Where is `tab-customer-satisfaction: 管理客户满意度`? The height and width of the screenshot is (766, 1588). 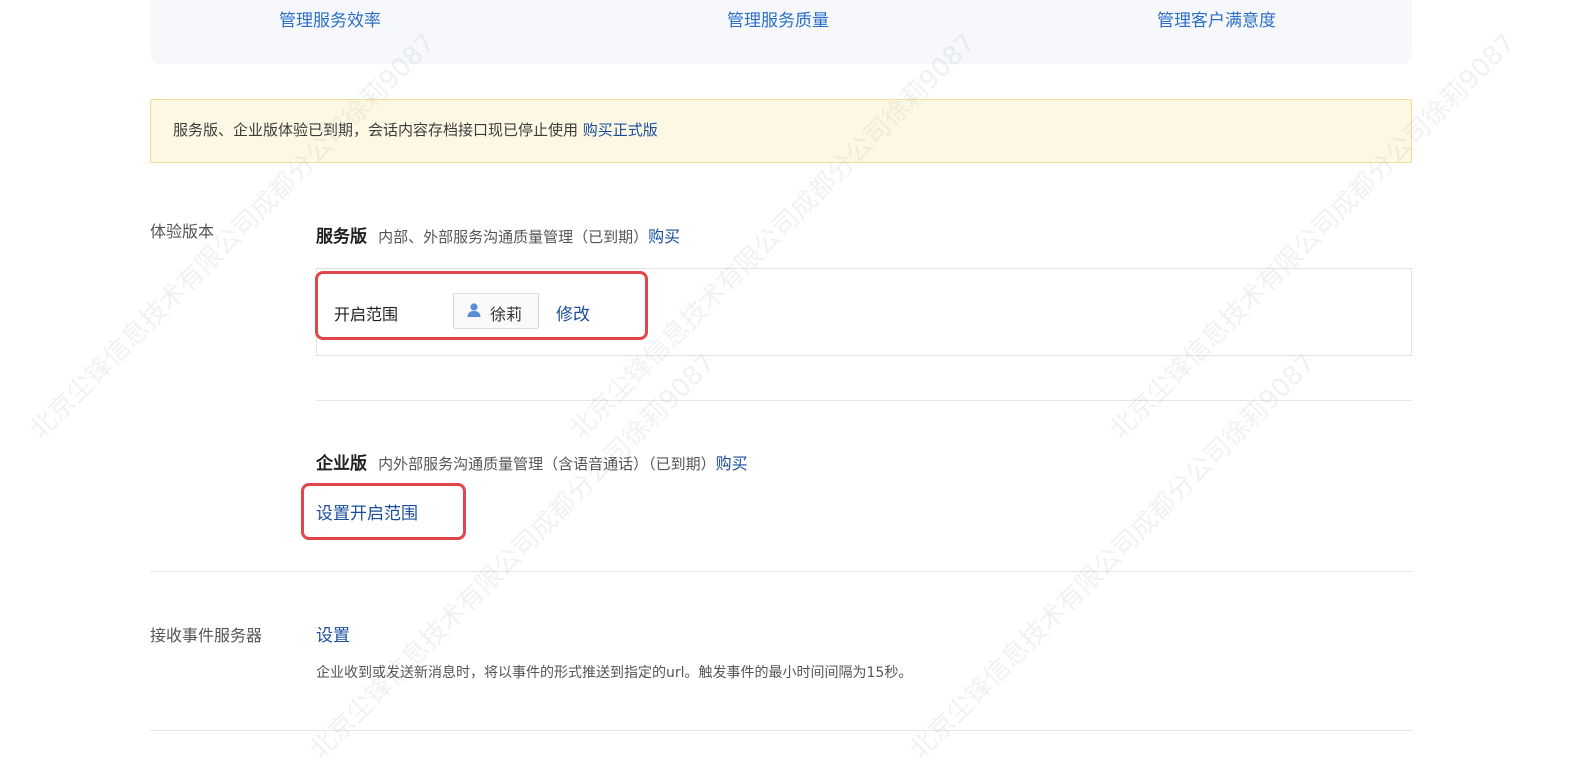
tab-customer-satisfaction: 管理客户满意度 is located at coordinates (1216, 18).